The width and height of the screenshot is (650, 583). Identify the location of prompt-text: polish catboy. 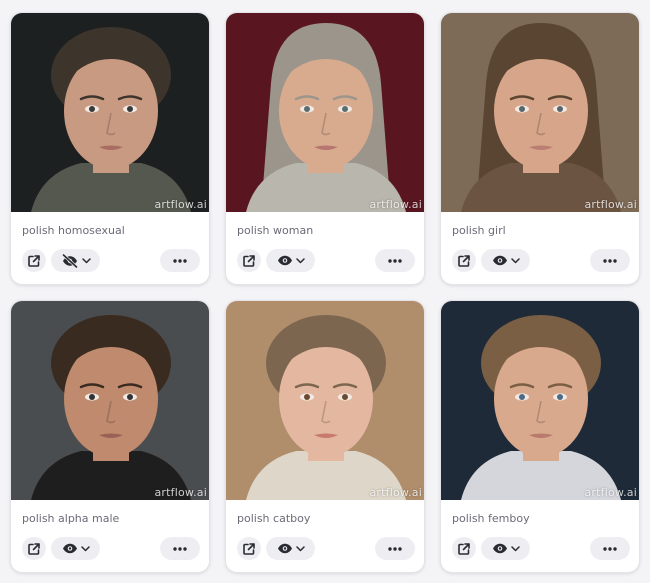
(274, 518).